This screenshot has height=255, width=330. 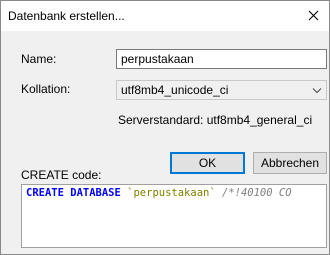 What do you see at coordinates (257, 193) in the screenshot?
I see `sql-comment: /*!40100 CO` at bounding box center [257, 193].